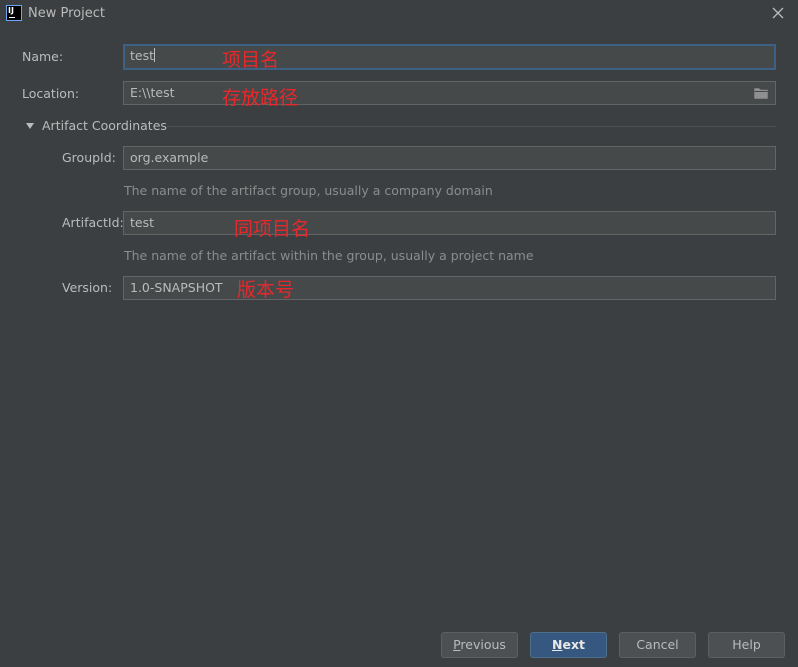  I want to click on close-icon, so click(778, 13).